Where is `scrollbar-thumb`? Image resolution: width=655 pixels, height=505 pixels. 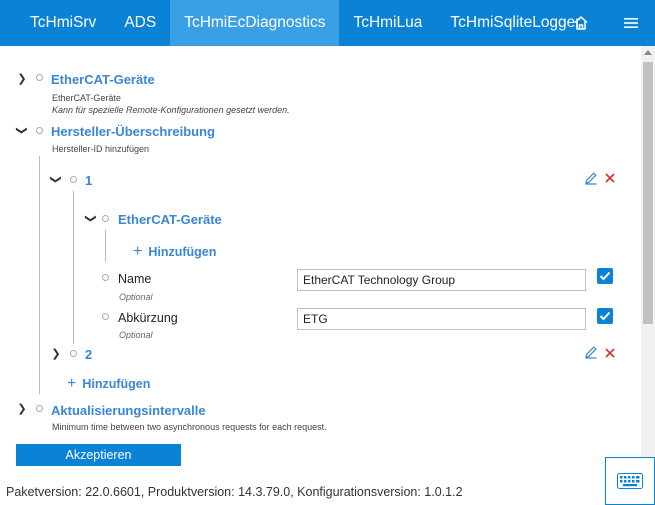
scrollbar-thumb is located at coordinates (648, 193).